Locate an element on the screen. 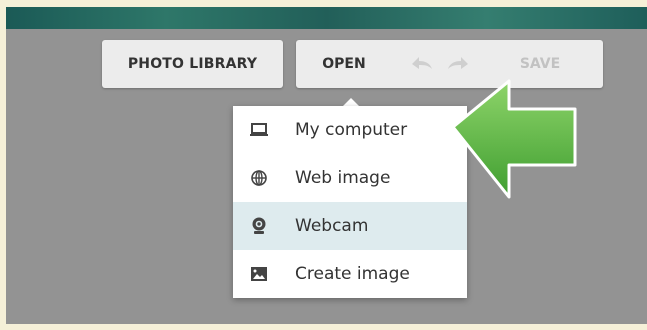  menu-pointer is located at coordinates (351, 102).